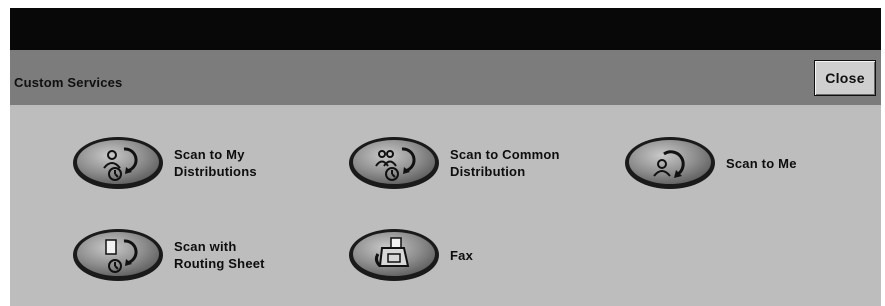 The width and height of the screenshot is (885, 306). What do you see at coordinates (394, 163) in the screenshot?
I see `scan-to-common-distribution-icon` at bounding box center [394, 163].